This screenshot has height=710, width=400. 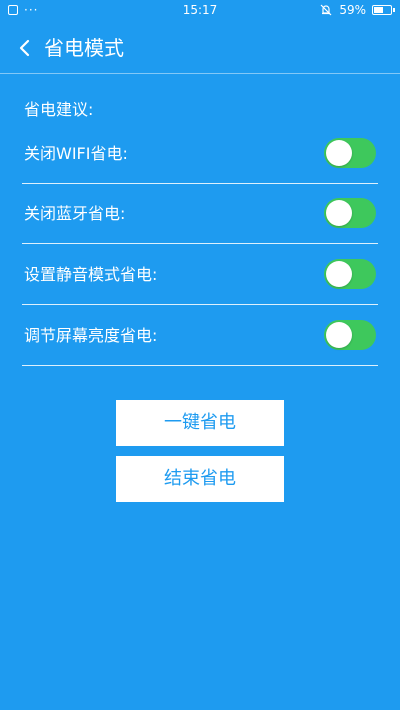 What do you see at coordinates (200, 275) in the screenshot?
I see `option-row-silent: 设置静音模式省电:` at bounding box center [200, 275].